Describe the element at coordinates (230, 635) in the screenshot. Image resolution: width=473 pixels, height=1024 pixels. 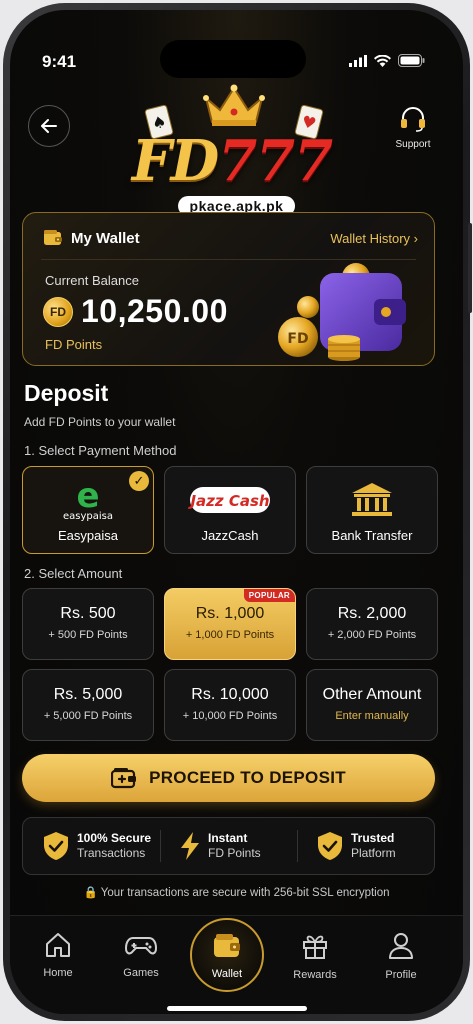
I see `amount-points: + 1,000 FD Points` at that location.